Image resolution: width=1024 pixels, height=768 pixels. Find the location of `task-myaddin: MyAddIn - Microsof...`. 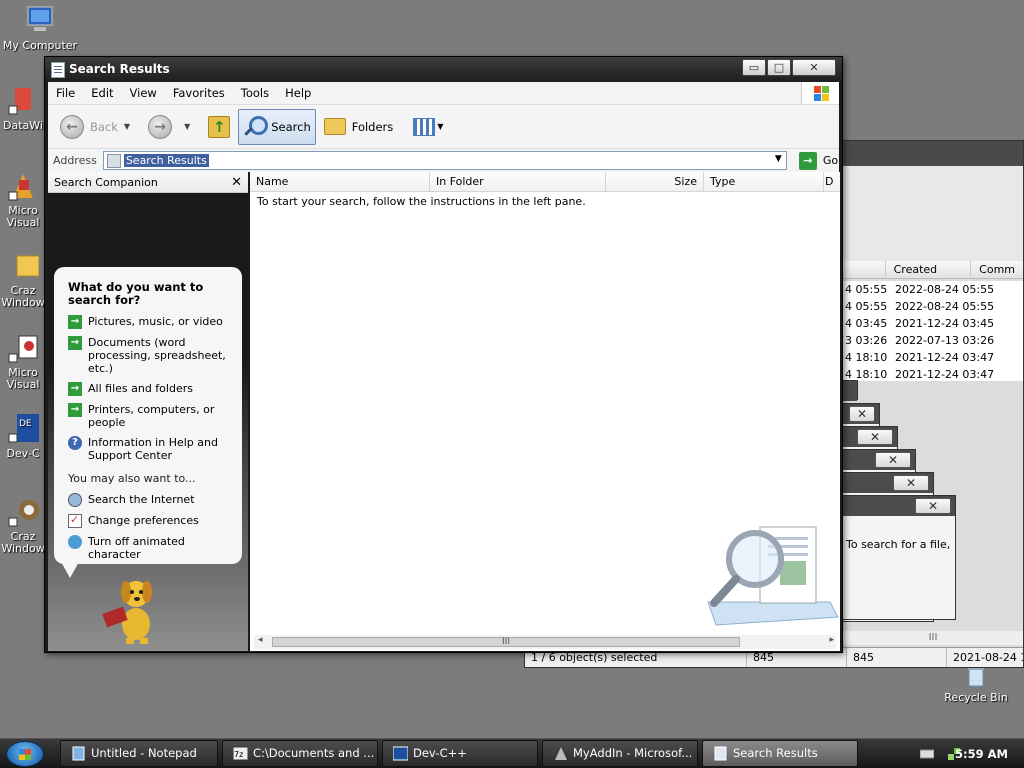

task-myaddin: MyAddIn - Microsof... is located at coordinates (620, 753).